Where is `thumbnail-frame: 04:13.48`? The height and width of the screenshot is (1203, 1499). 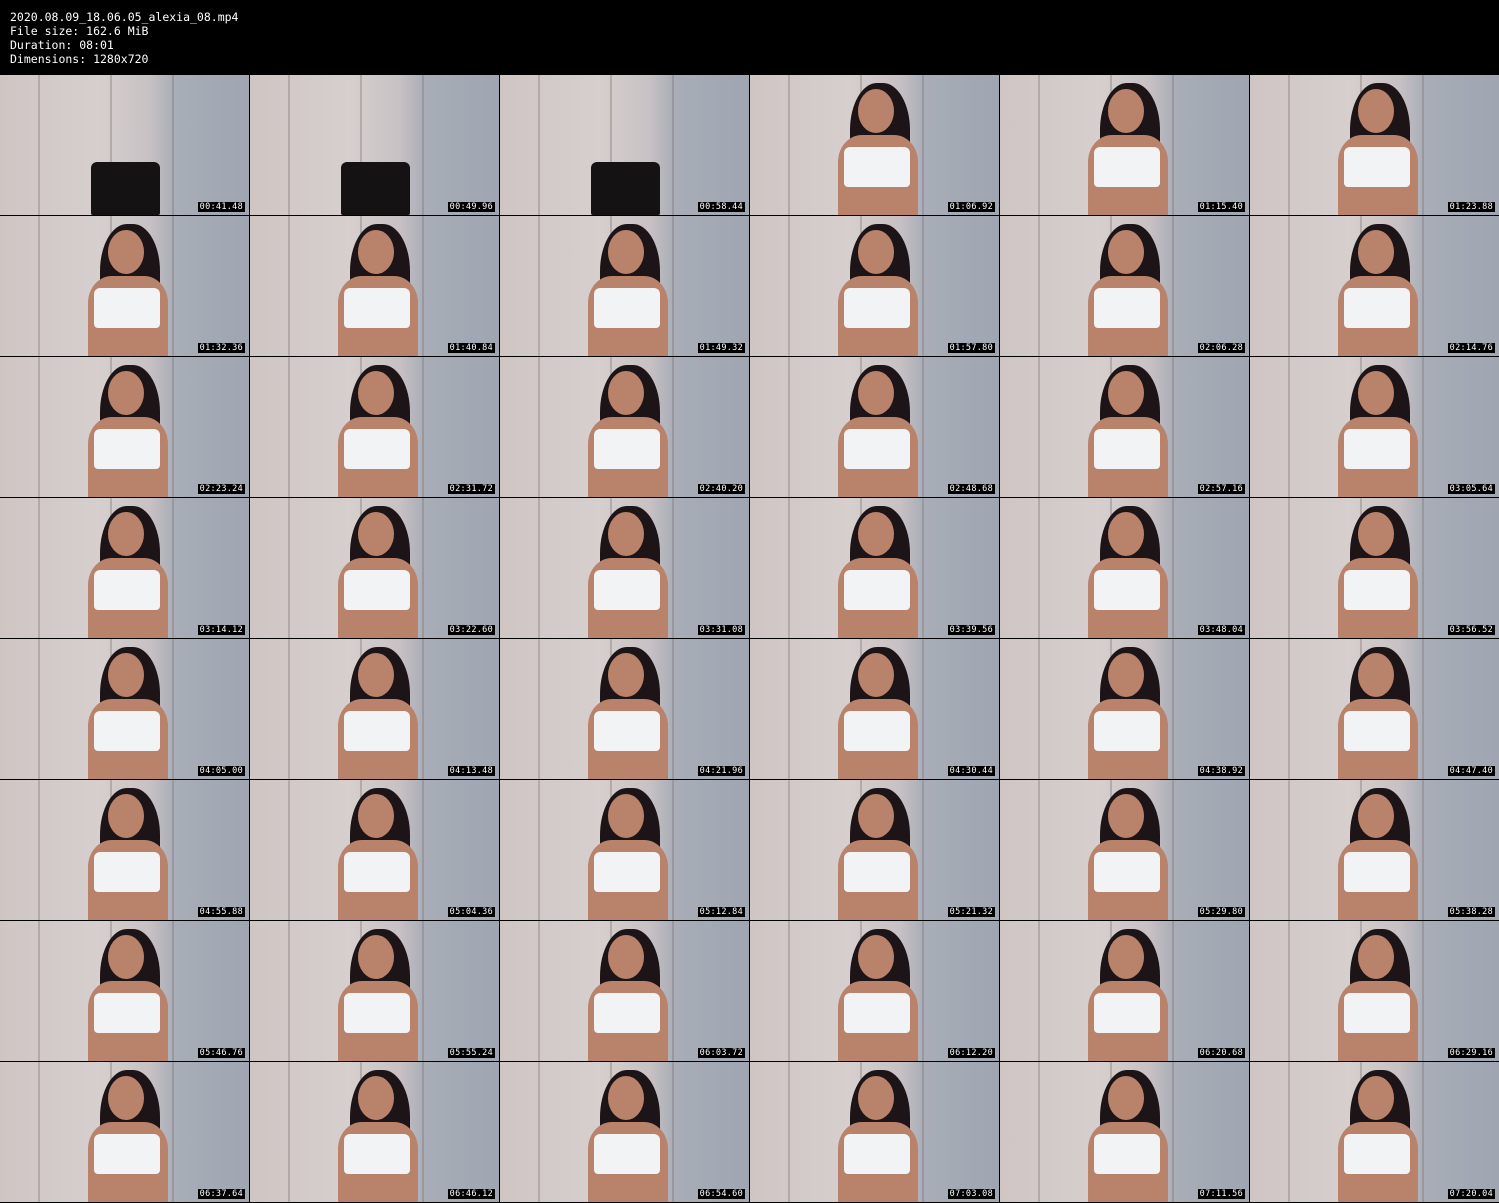 thumbnail-frame: 04:13.48 is located at coordinates (374, 709).